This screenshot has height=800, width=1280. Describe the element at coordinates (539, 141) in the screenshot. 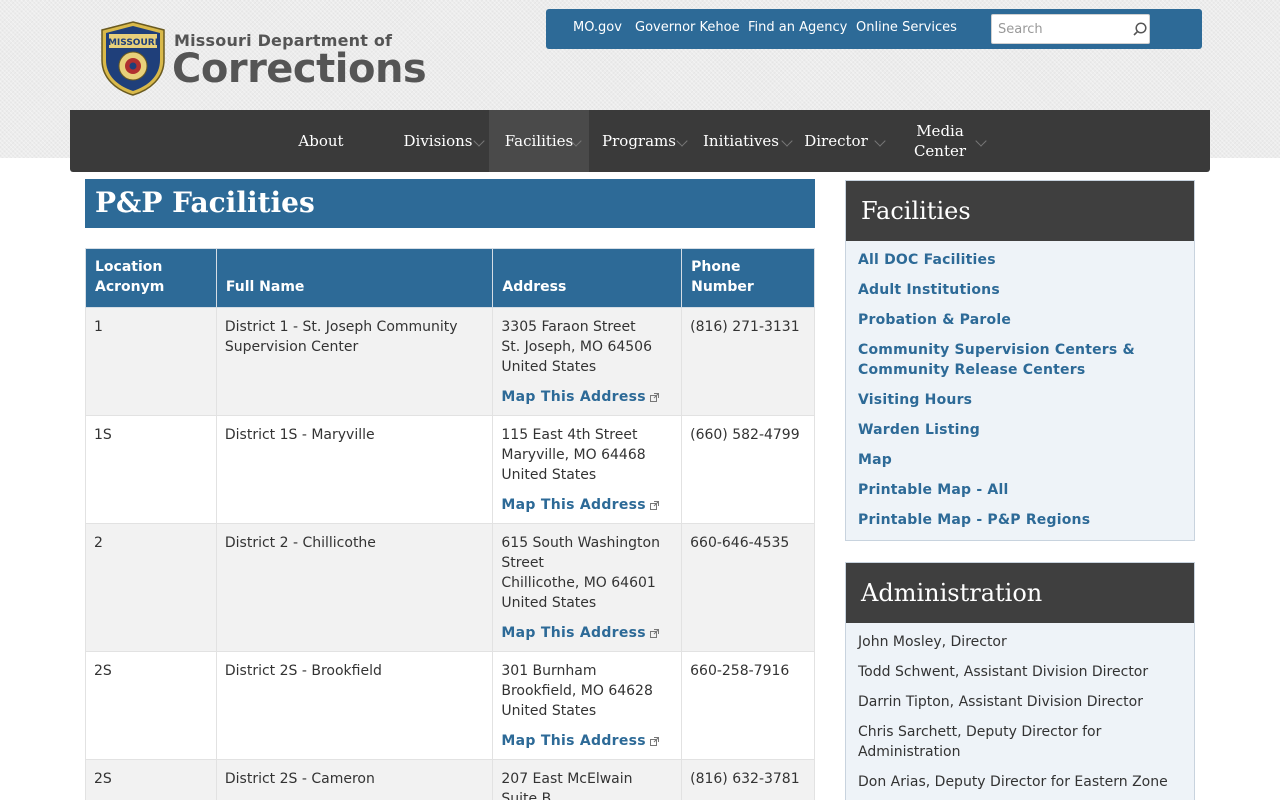

I see `nav-label: Facilities` at that location.